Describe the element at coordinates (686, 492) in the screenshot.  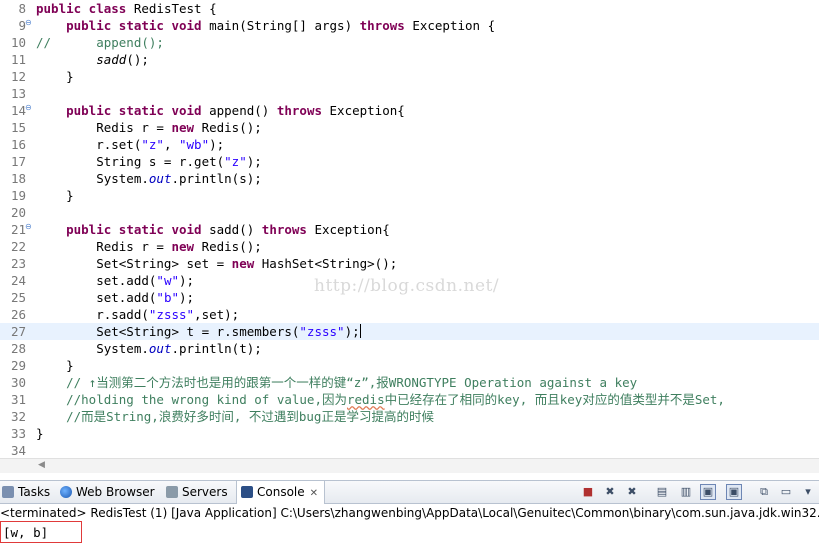
I see `scroll-lock-icon: ▥` at that location.